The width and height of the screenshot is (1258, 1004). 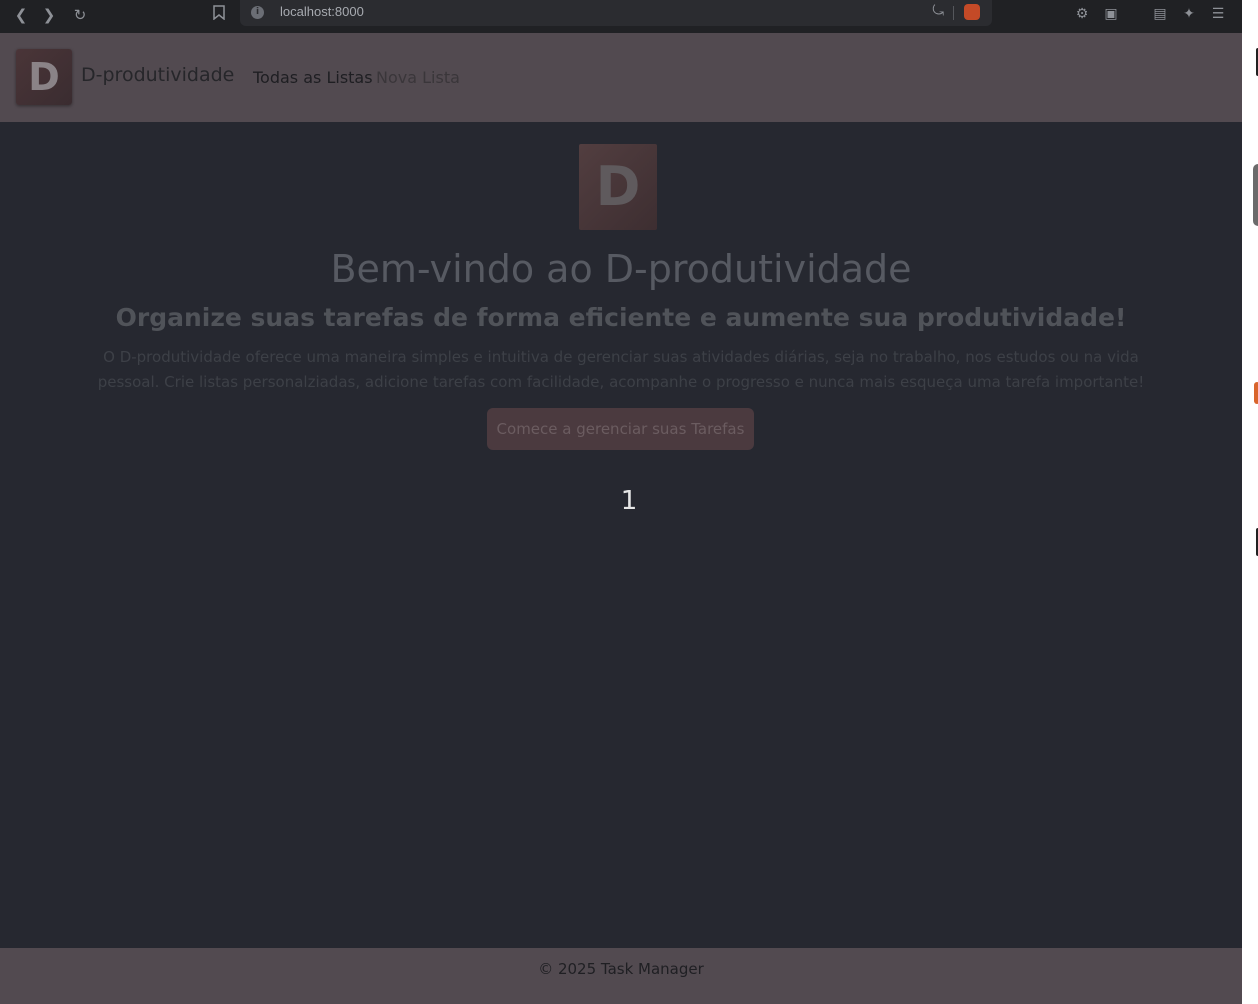 What do you see at coordinates (1255, 195) in the screenshot?
I see `side-panel-scroll-thumb` at bounding box center [1255, 195].